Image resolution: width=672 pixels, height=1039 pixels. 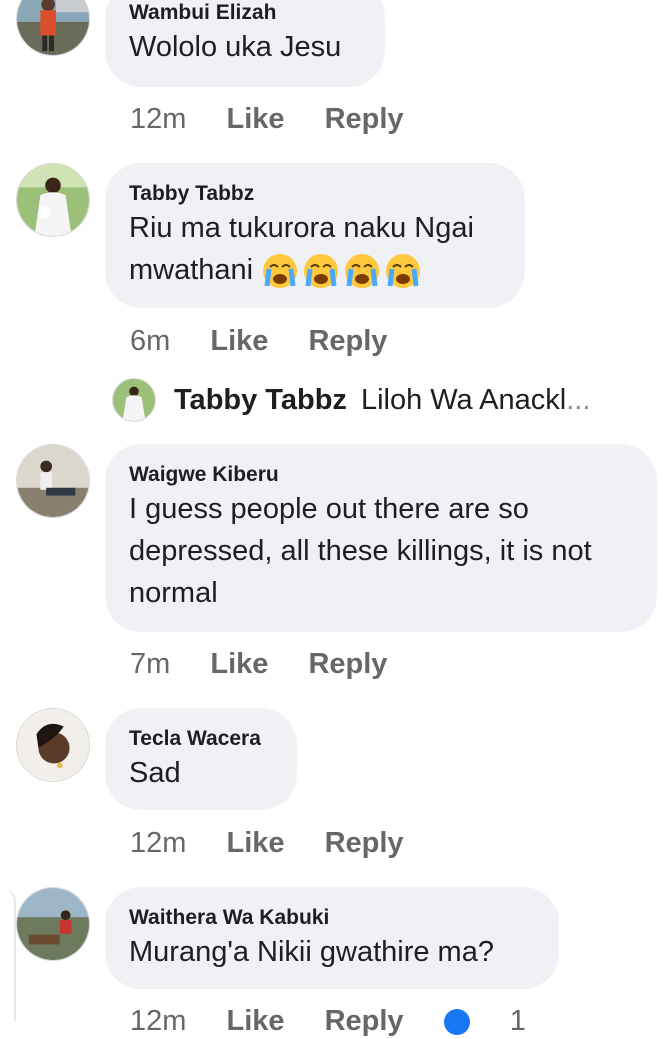 I want to click on side-panel-edge, so click(x=8, y=954).